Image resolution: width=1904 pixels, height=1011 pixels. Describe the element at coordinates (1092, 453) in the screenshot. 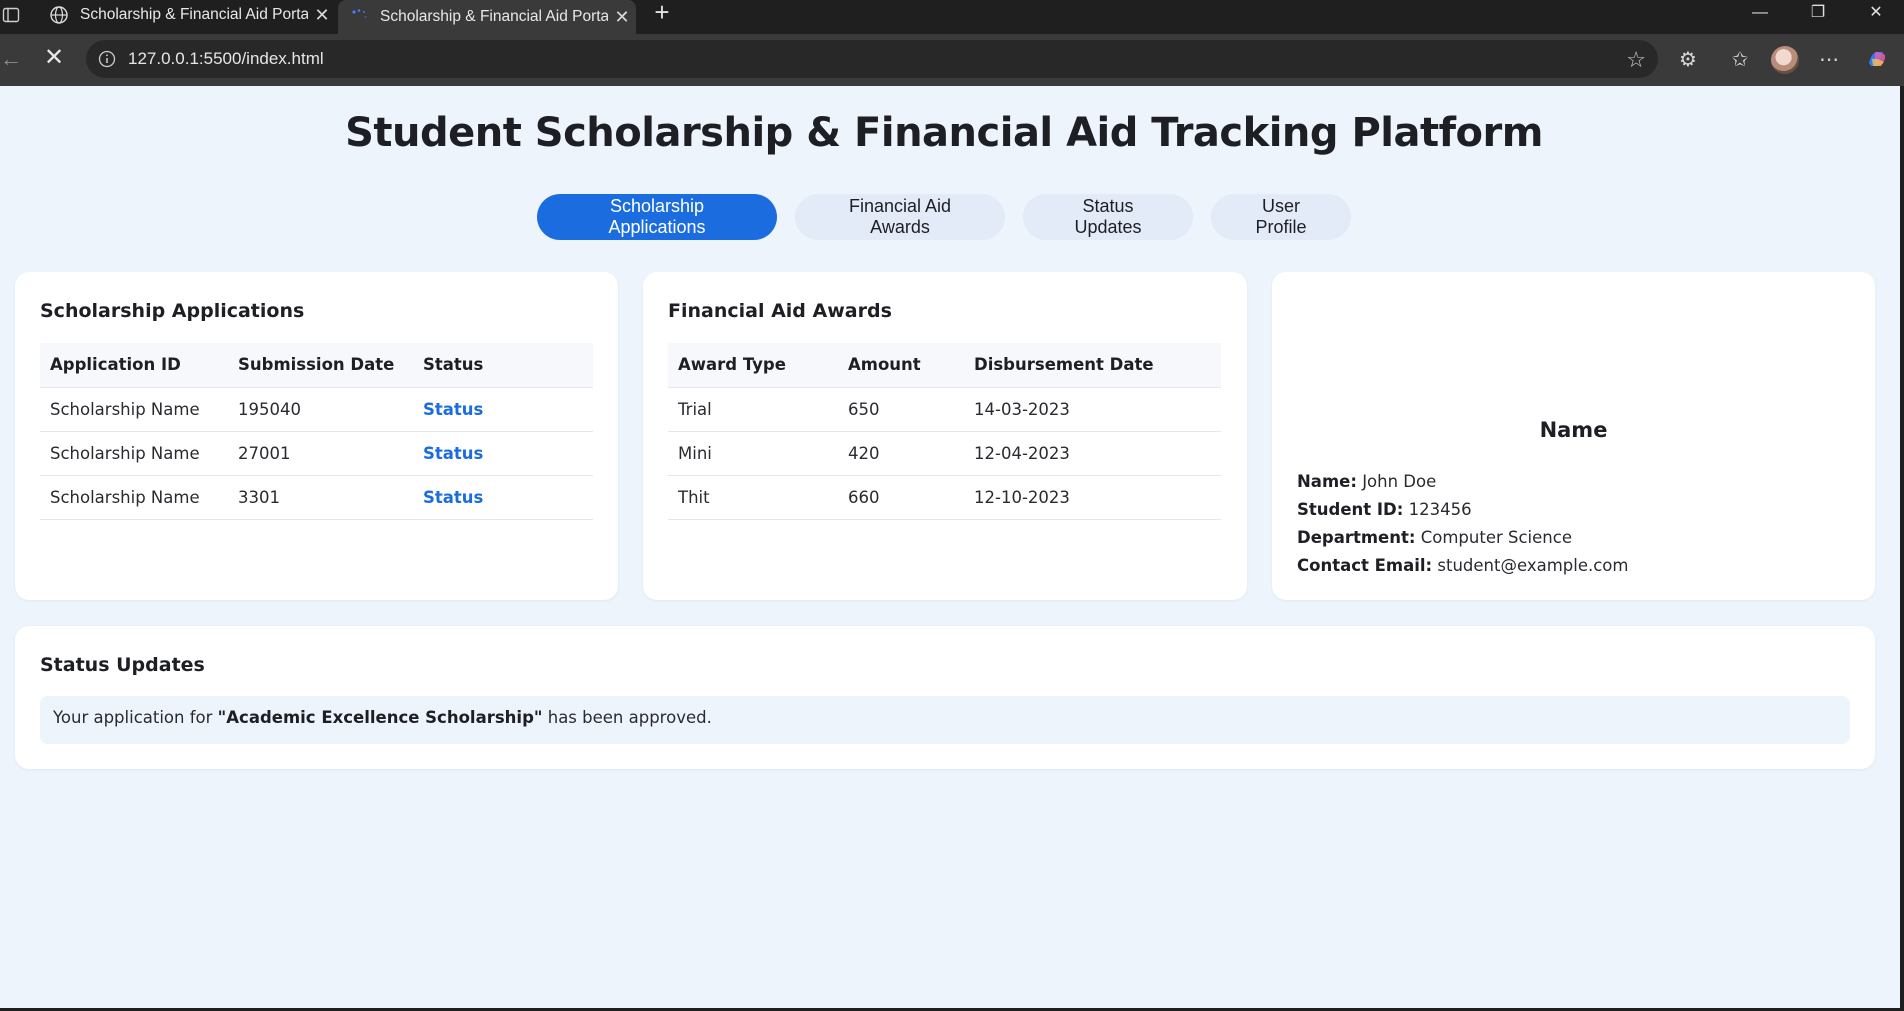

I see `disbursement-date: 12-04-2023` at that location.